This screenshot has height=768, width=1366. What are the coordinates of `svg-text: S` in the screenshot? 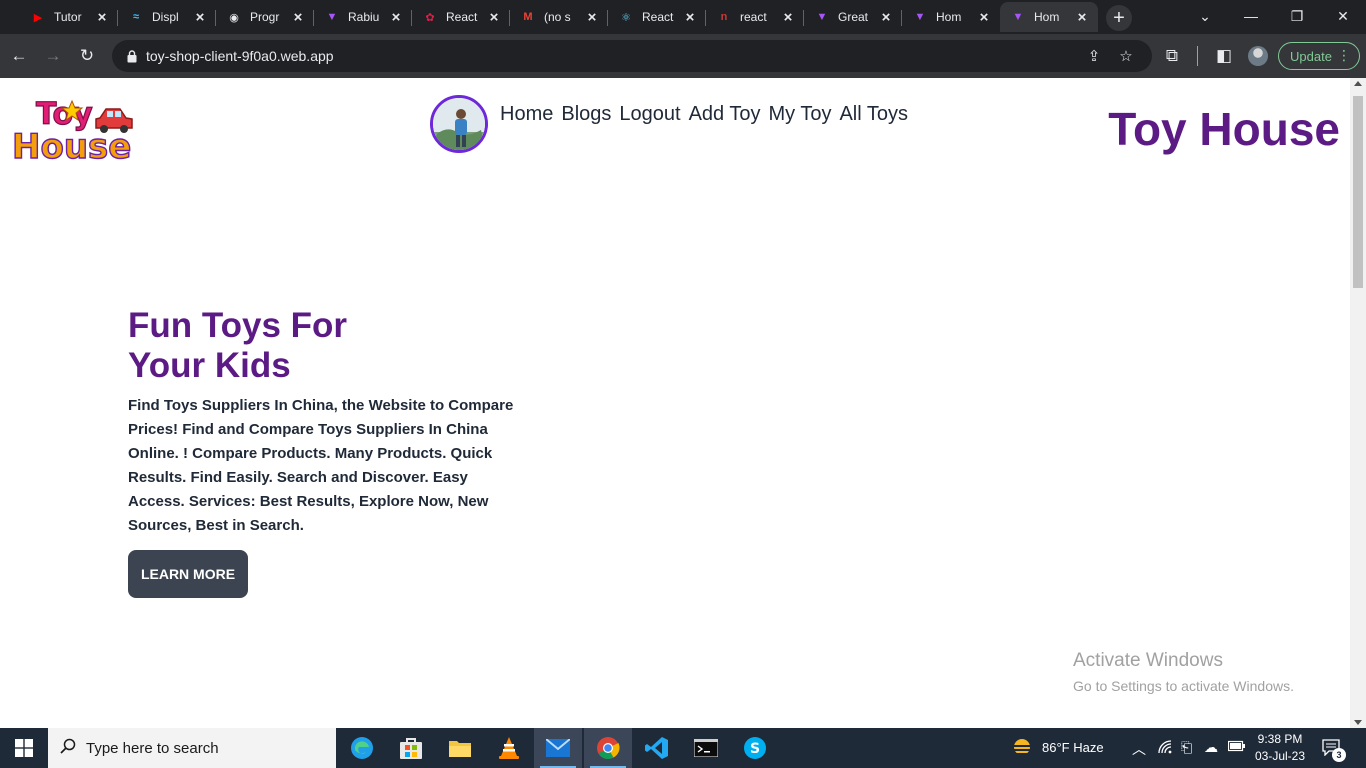 It's located at (755, 749).